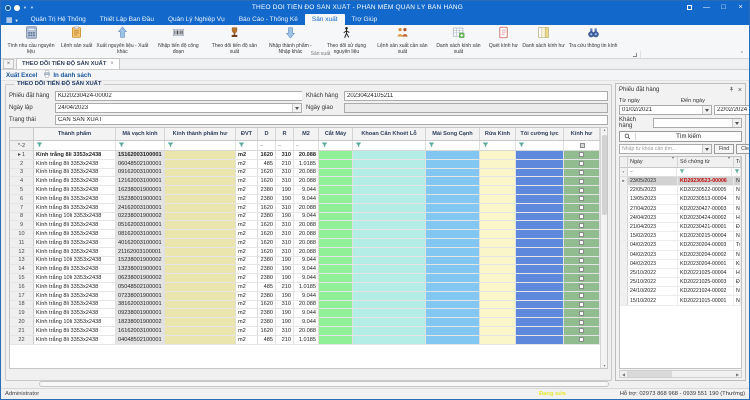 This screenshot has height=400, width=750. I want to click on list-item: 15/10/2022KD20221015-00001Ngu, so click(680, 301).